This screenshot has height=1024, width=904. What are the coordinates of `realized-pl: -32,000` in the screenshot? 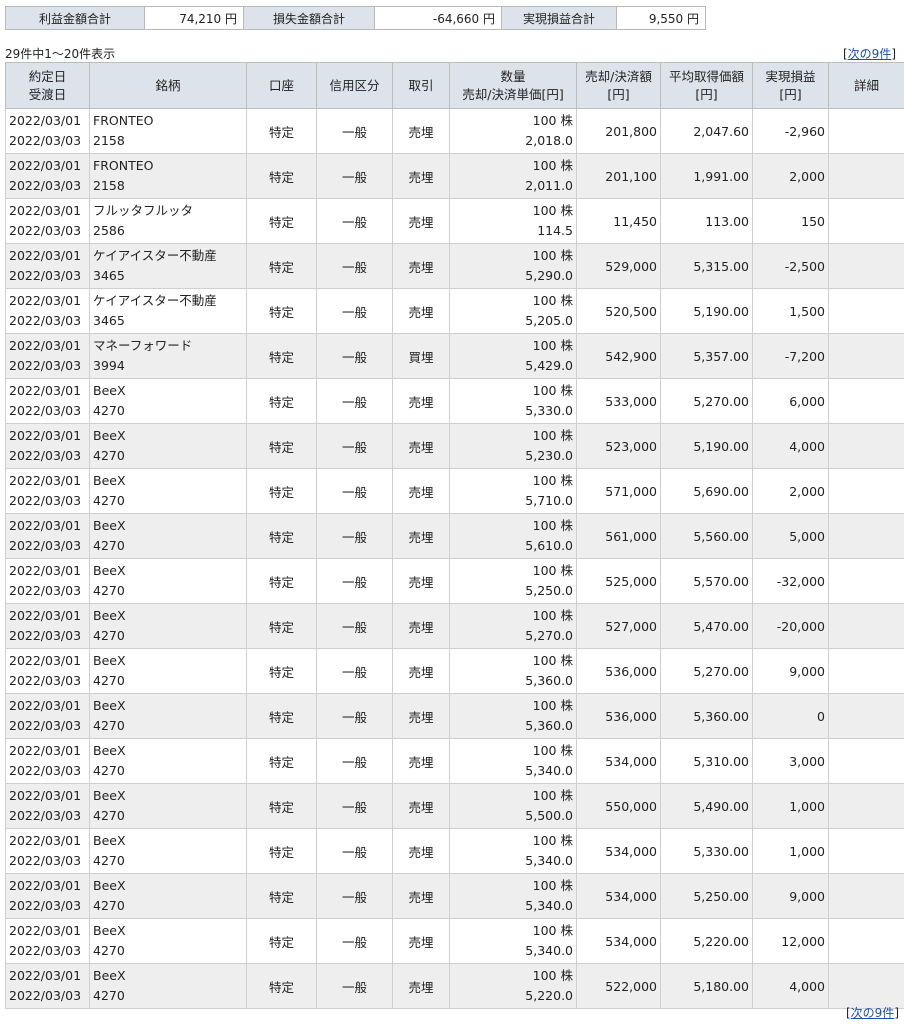 It's located at (790, 581).